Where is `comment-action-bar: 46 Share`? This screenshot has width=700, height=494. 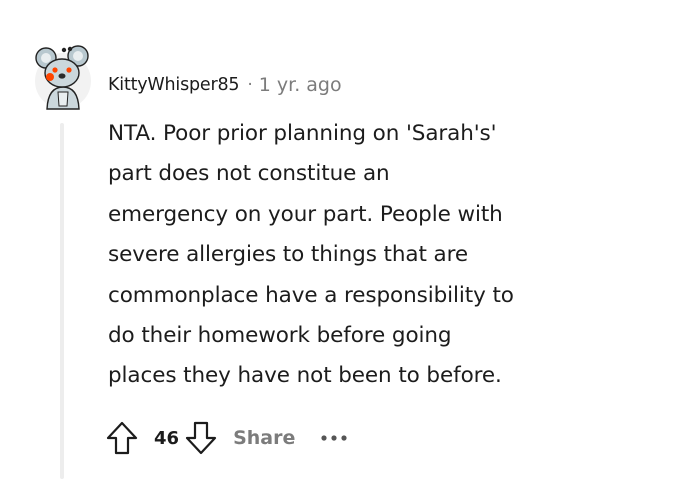 comment-action-bar: 46 Share is located at coordinates (231, 438).